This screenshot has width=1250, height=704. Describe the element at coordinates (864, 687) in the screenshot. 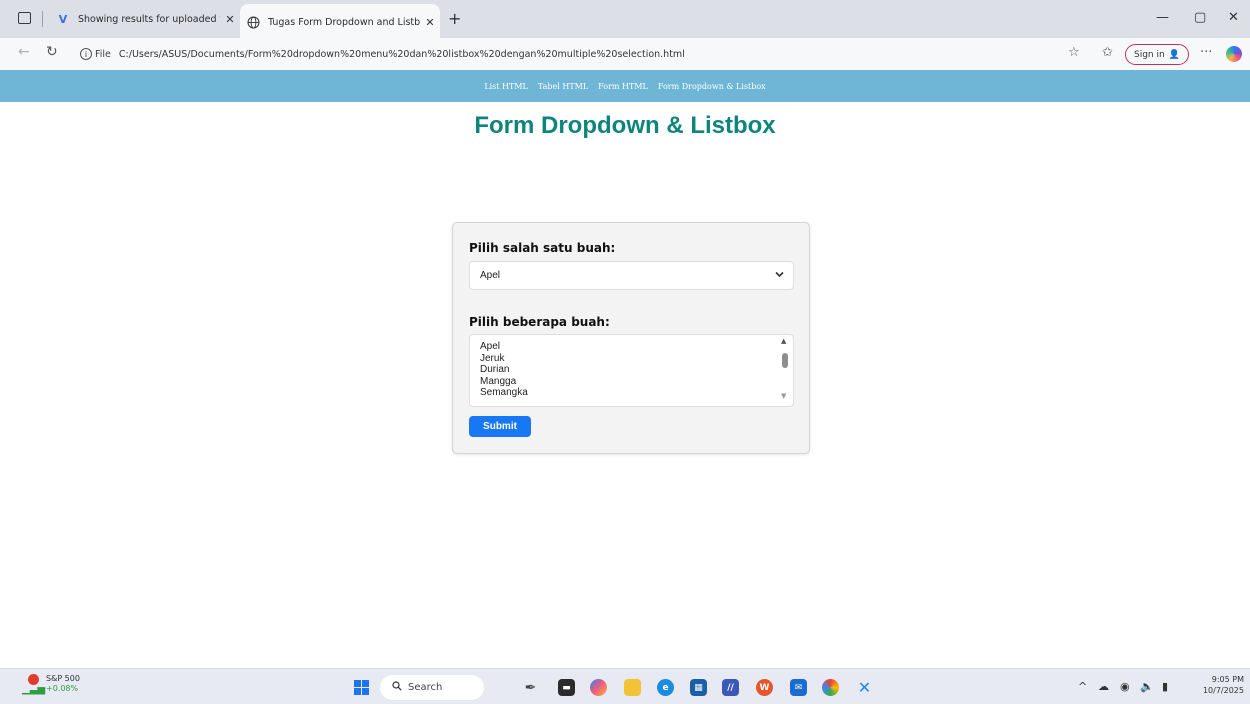

I see `vscode-icon: ✕` at that location.